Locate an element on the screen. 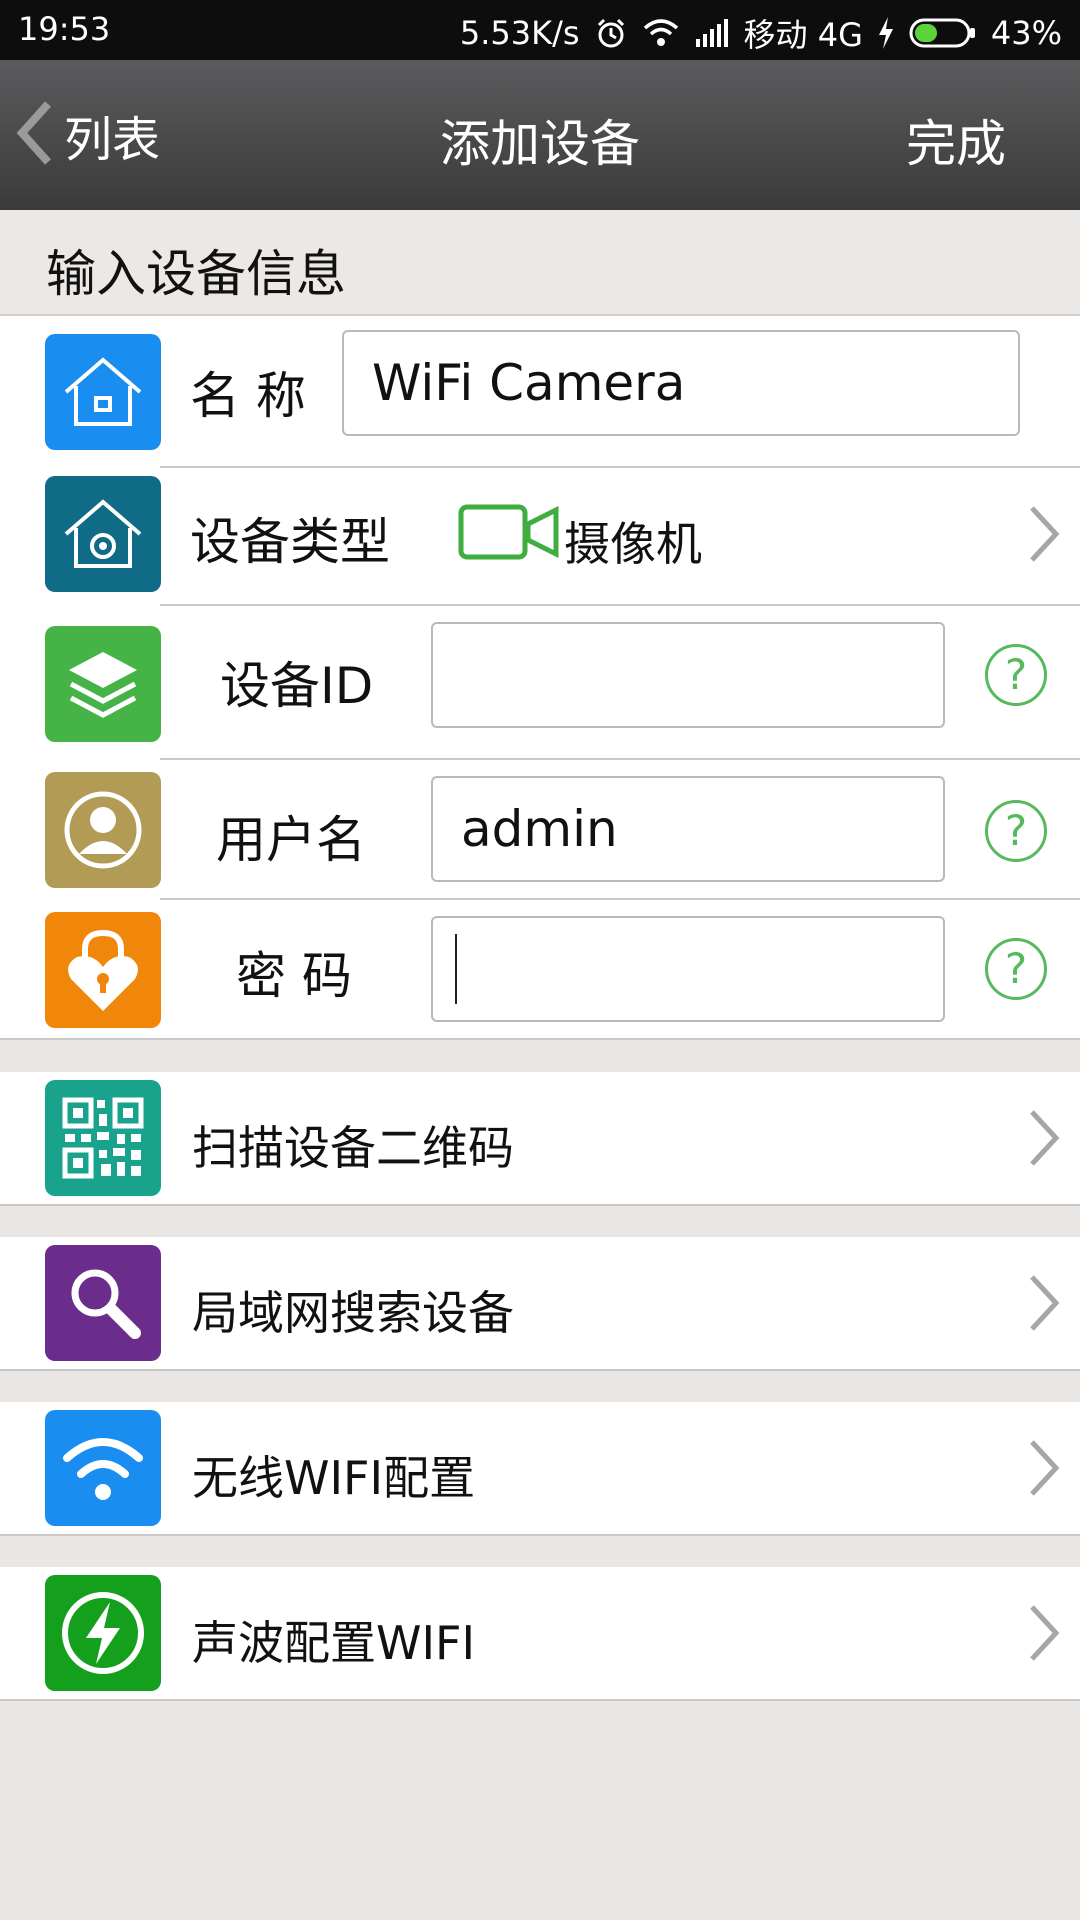 Image resolution: width=1080 pixels, height=1920 pixels. charging-icon is located at coordinates (886, 33).